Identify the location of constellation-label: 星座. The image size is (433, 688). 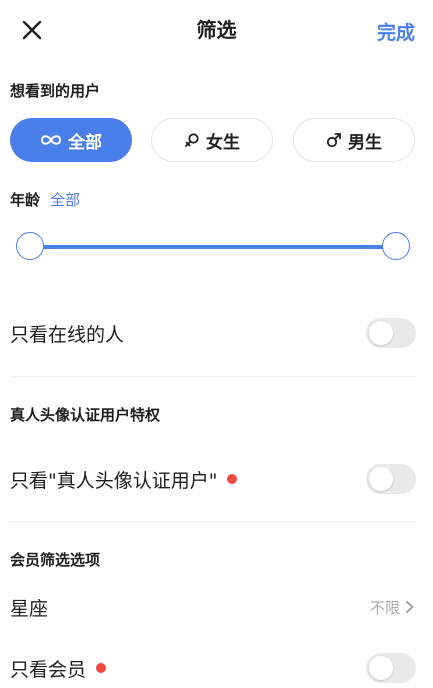
(29, 608).